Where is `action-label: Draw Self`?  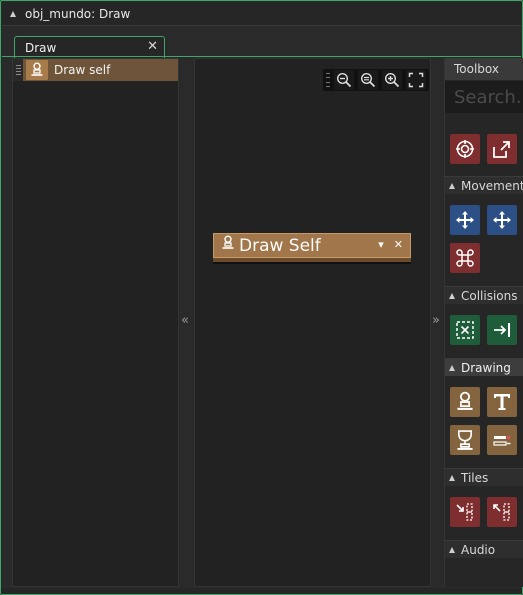 action-label: Draw Self is located at coordinates (280, 245).